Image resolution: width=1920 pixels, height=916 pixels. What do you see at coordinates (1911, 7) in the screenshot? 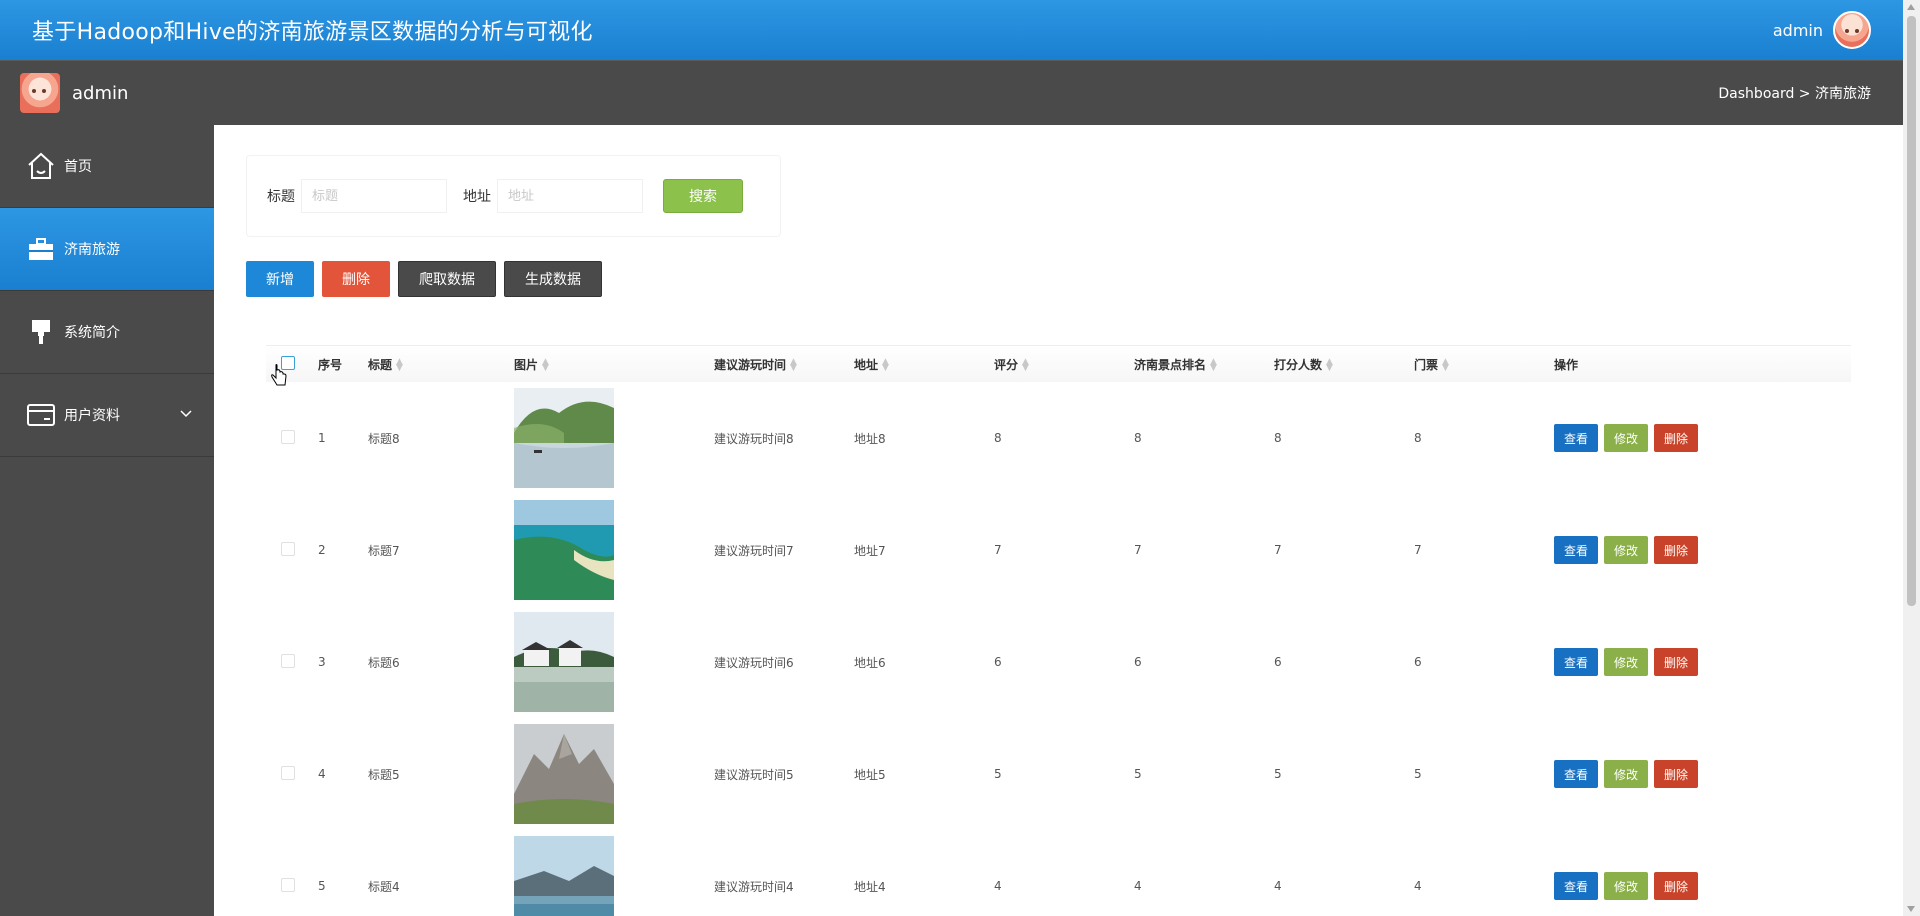
I see `scroll-up-icon` at bounding box center [1911, 7].